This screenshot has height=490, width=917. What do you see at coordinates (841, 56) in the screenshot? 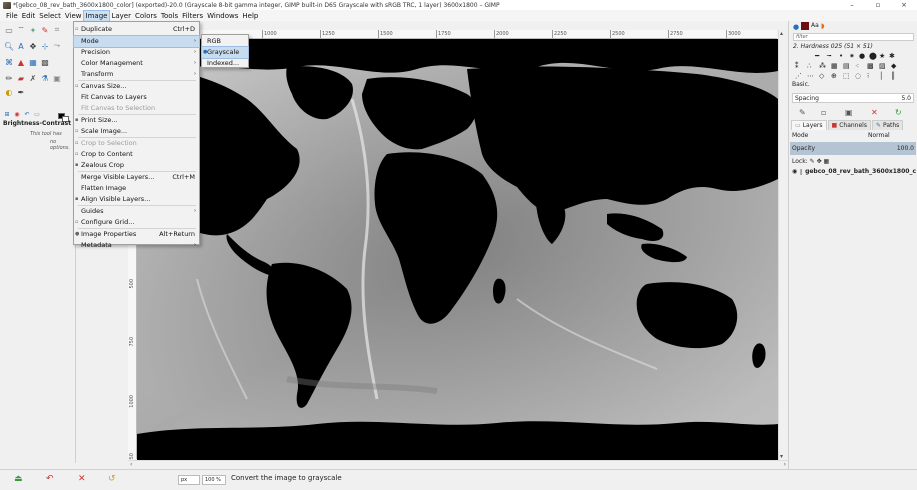
I see `brush-preset: •` at bounding box center [841, 56].